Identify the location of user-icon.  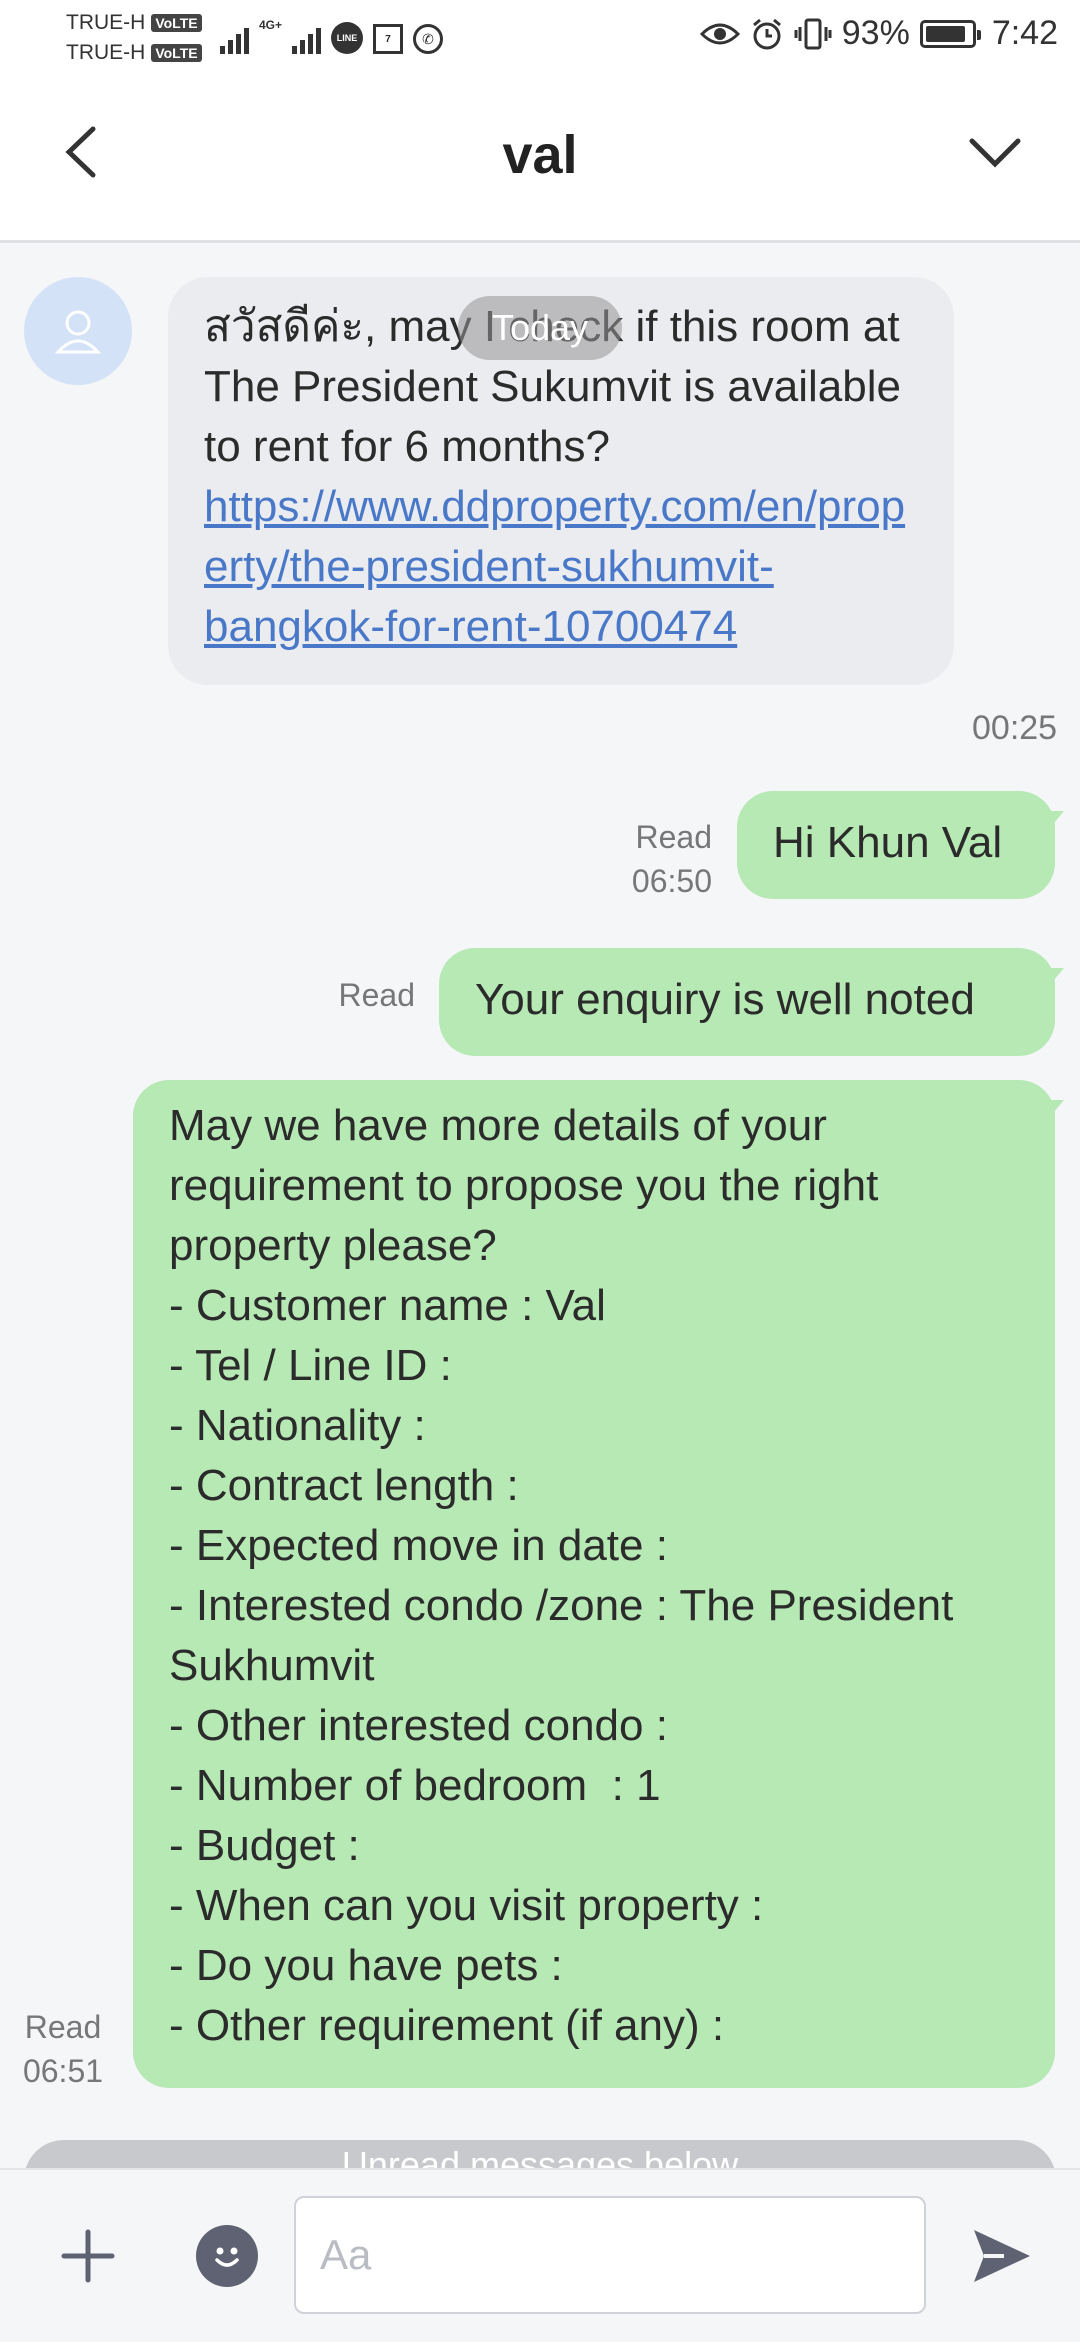
(78, 332).